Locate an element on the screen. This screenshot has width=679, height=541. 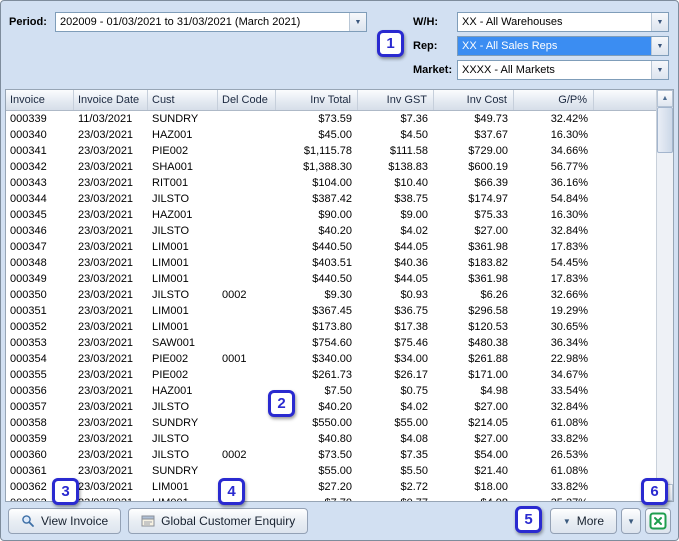
more-dropdown-button: ▼ is located at coordinates (631, 521).